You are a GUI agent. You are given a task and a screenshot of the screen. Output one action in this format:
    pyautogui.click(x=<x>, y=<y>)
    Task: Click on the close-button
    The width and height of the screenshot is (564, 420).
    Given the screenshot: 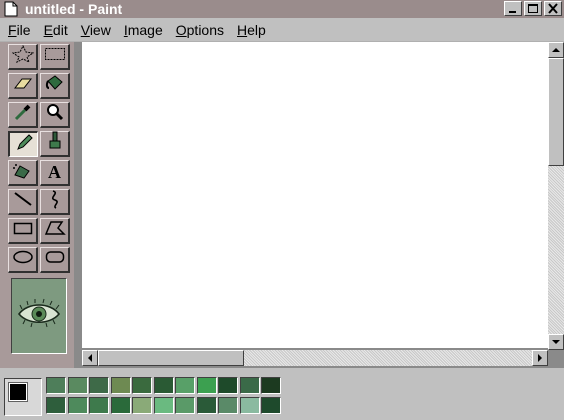 What is the action you would take?
    pyautogui.click(x=553, y=8)
    